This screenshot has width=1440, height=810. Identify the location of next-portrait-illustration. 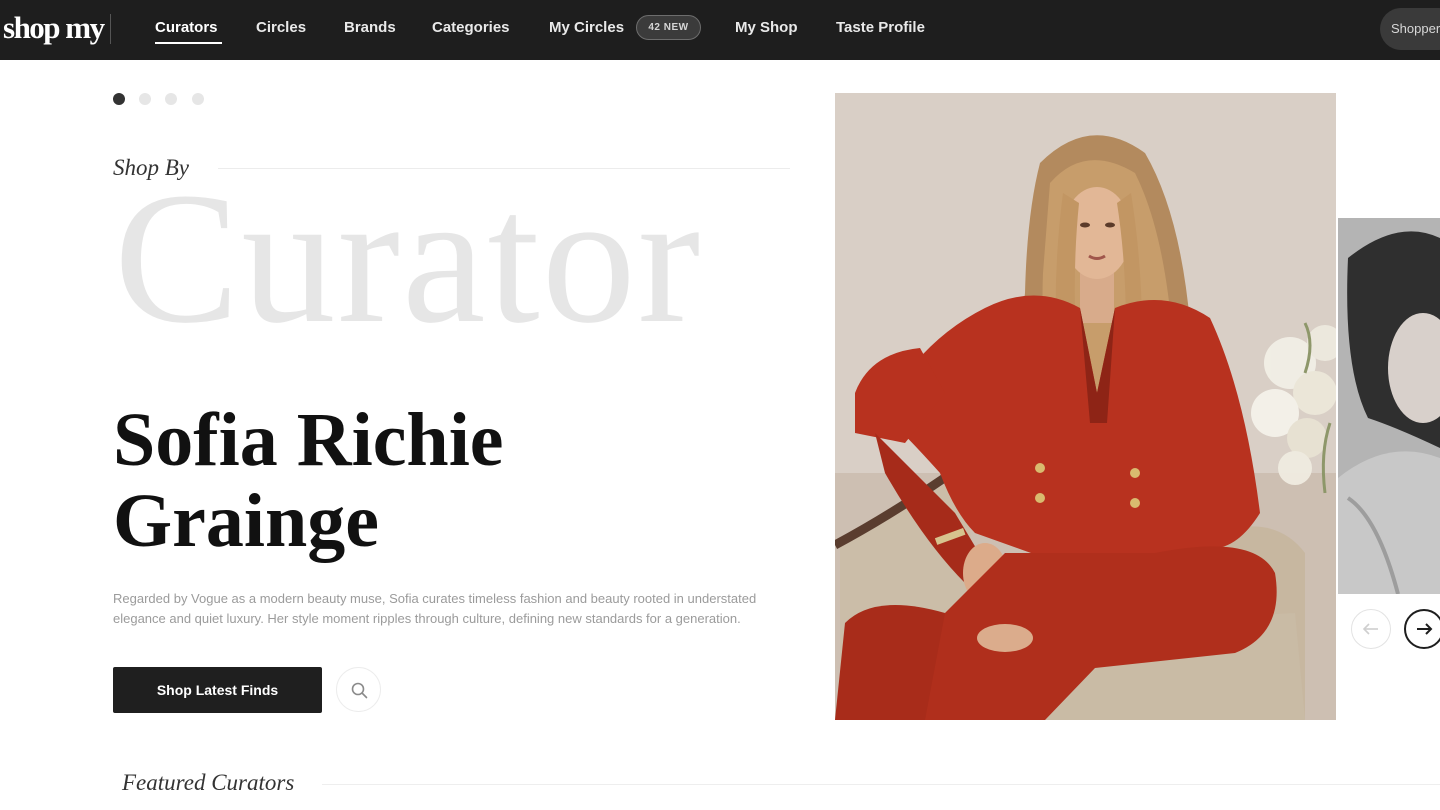
(1389, 406).